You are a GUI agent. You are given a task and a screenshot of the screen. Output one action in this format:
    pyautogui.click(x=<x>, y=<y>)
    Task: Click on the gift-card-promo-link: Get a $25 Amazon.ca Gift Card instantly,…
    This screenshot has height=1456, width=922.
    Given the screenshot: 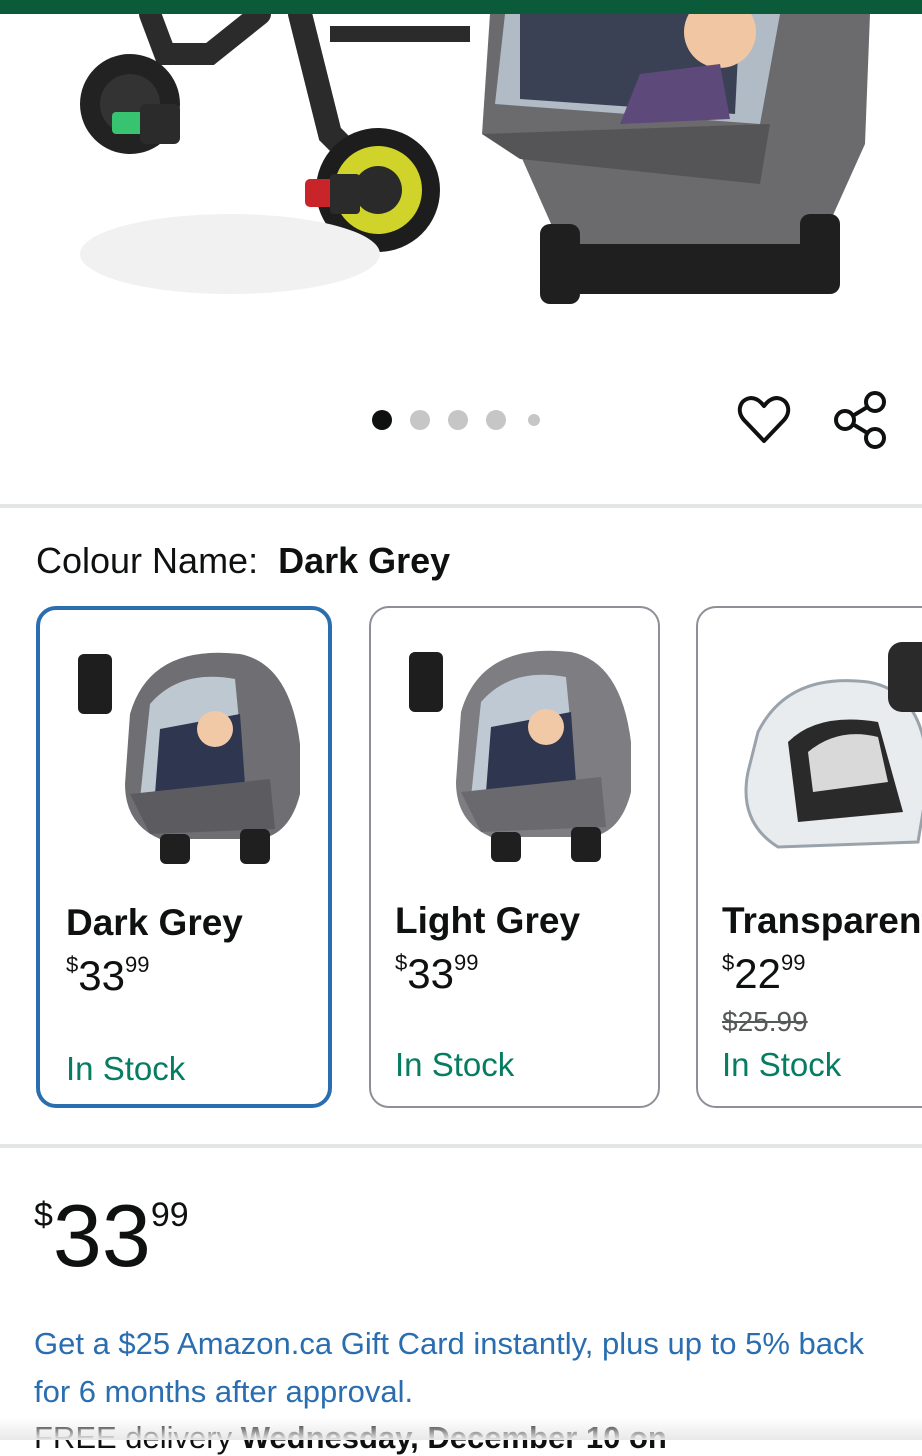 What is the action you would take?
    pyautogui.click(x=464, y=1368)
    